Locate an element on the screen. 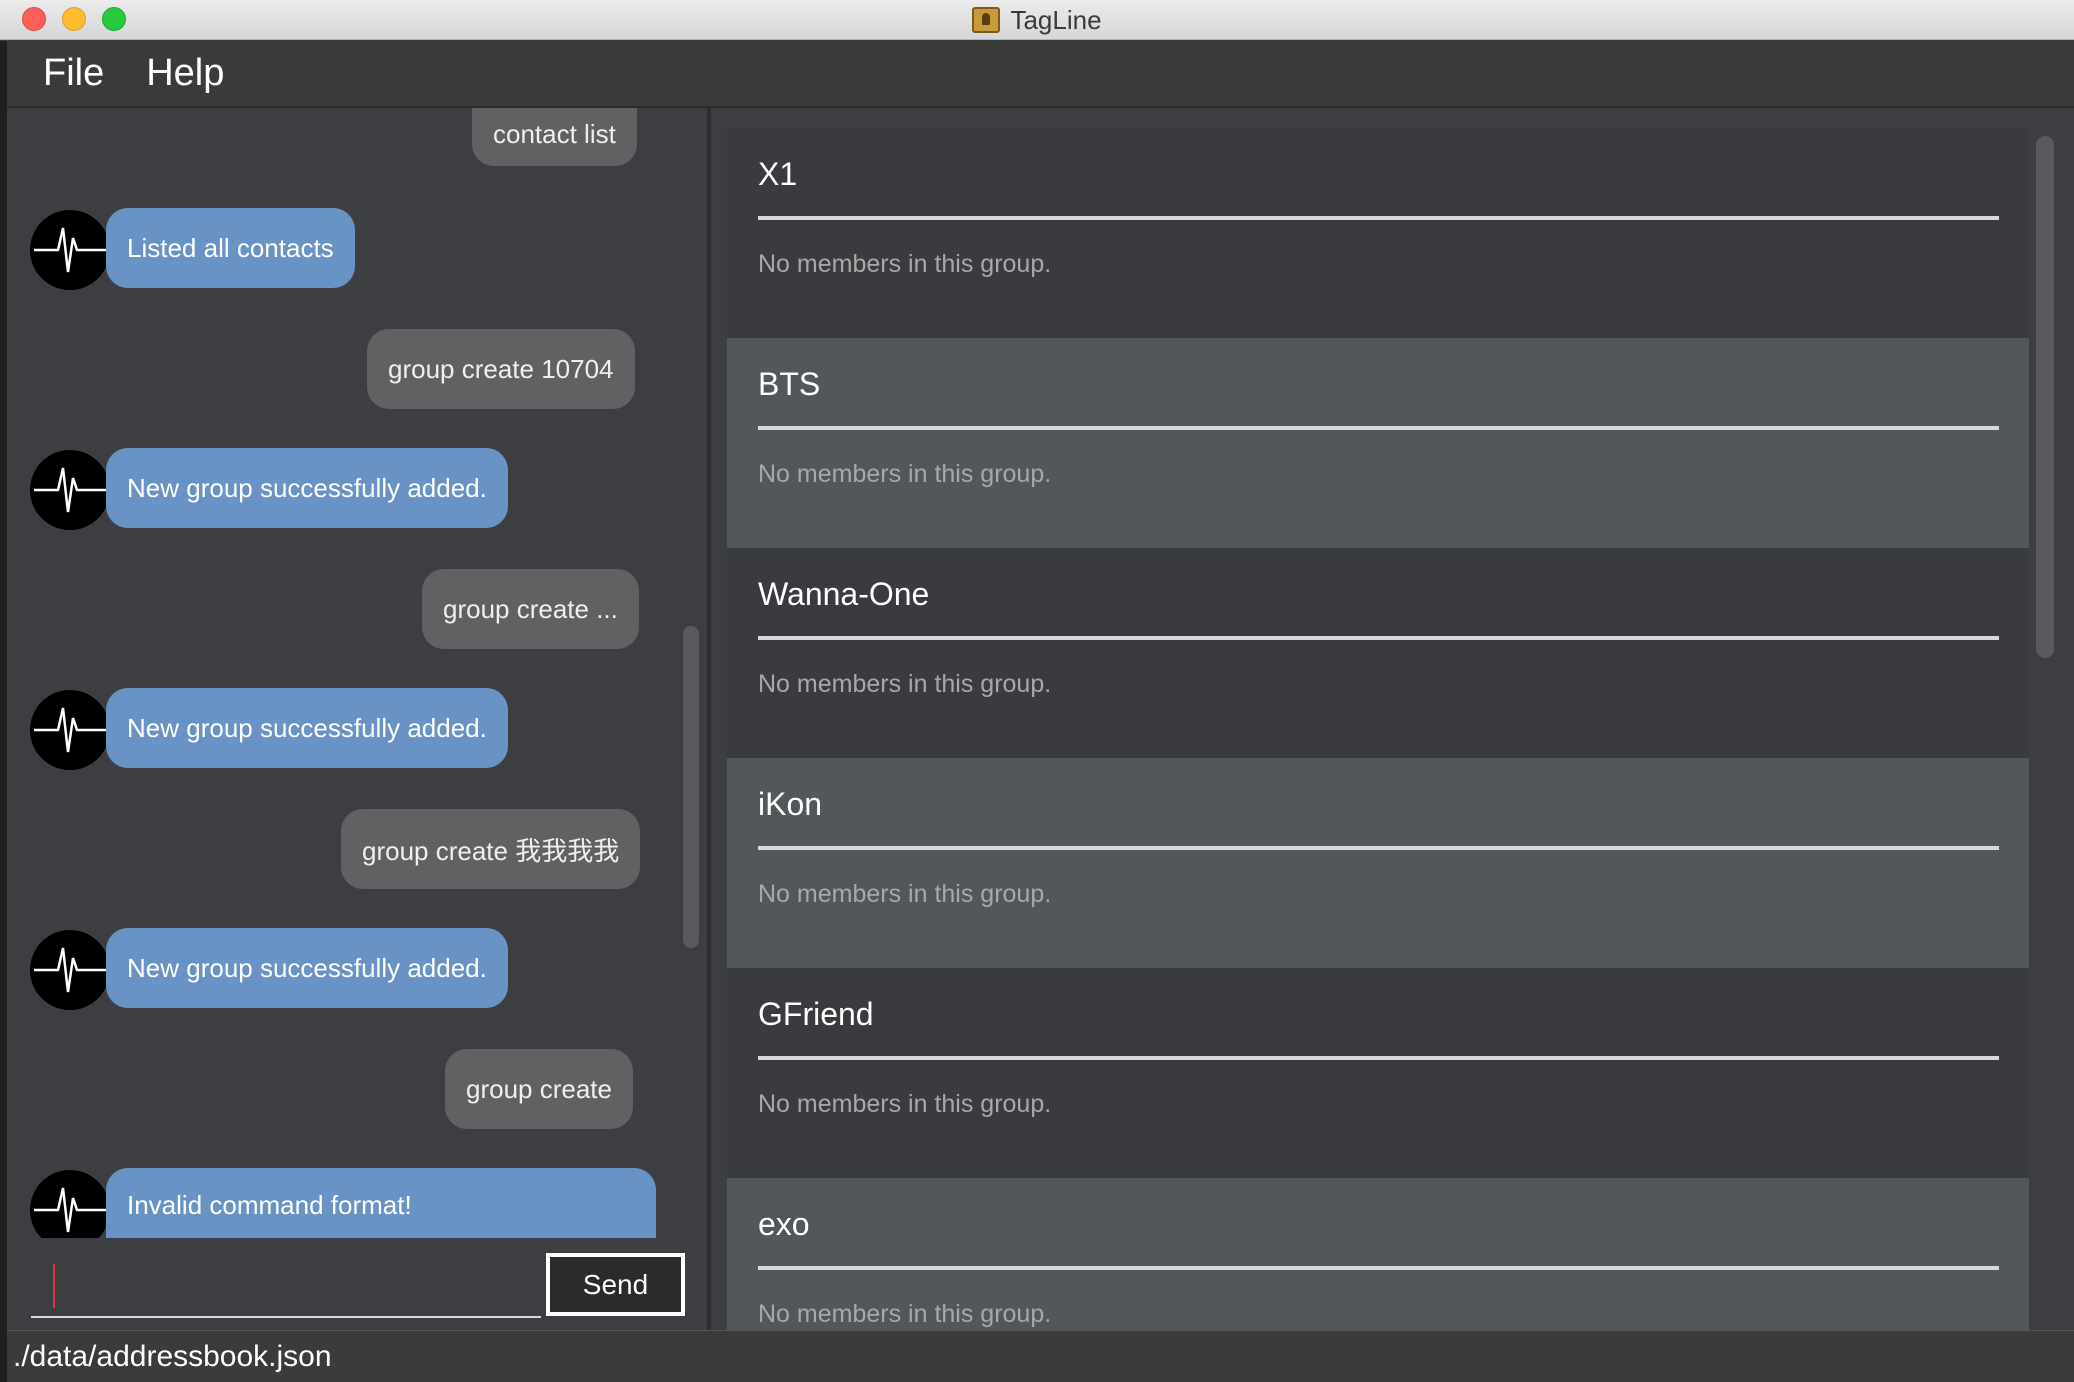  menu-file: File is located at coordinates (73, 73).